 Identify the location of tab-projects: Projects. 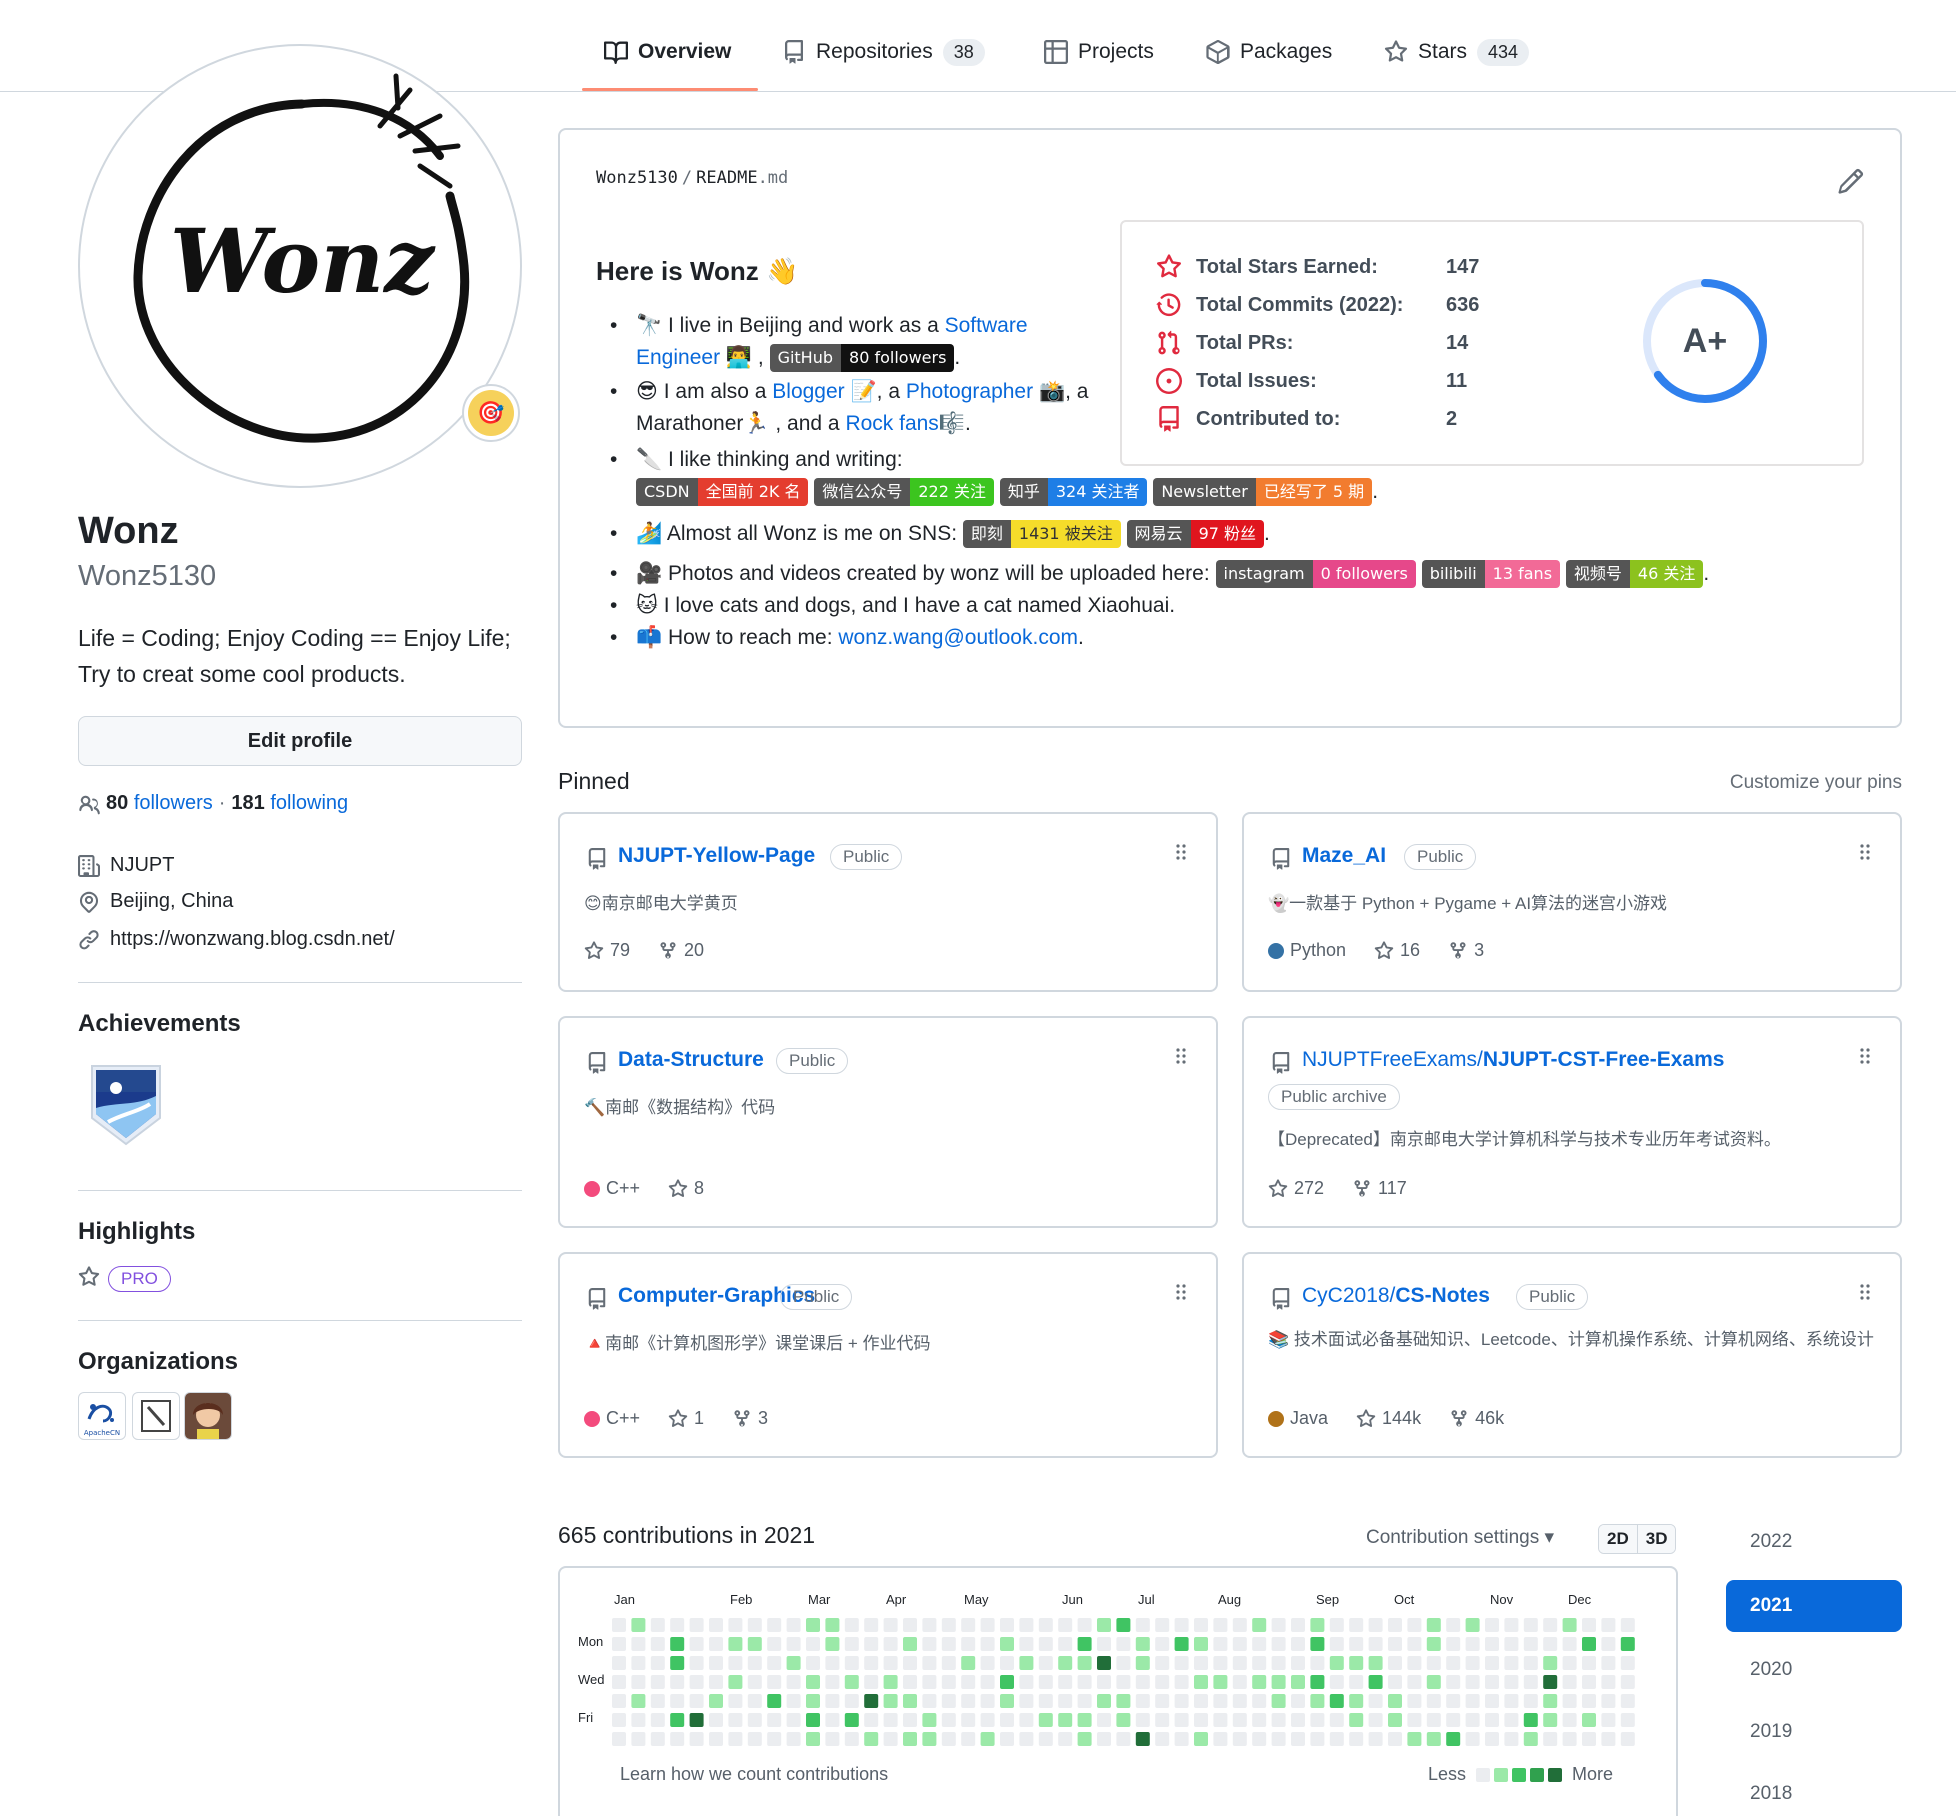
(1099, 52).